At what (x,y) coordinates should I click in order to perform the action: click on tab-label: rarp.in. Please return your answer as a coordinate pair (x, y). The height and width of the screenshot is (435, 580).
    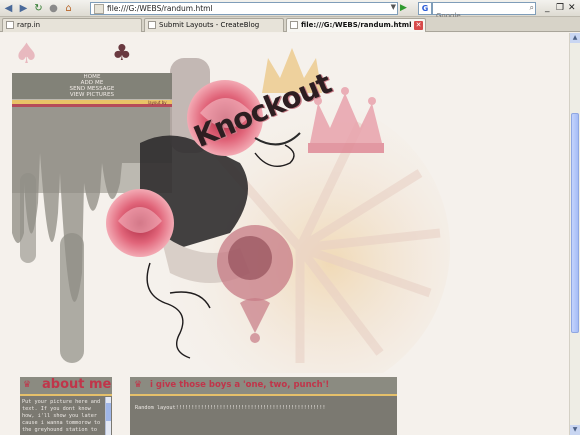
    Looking at the image, I should click on (29, 25).